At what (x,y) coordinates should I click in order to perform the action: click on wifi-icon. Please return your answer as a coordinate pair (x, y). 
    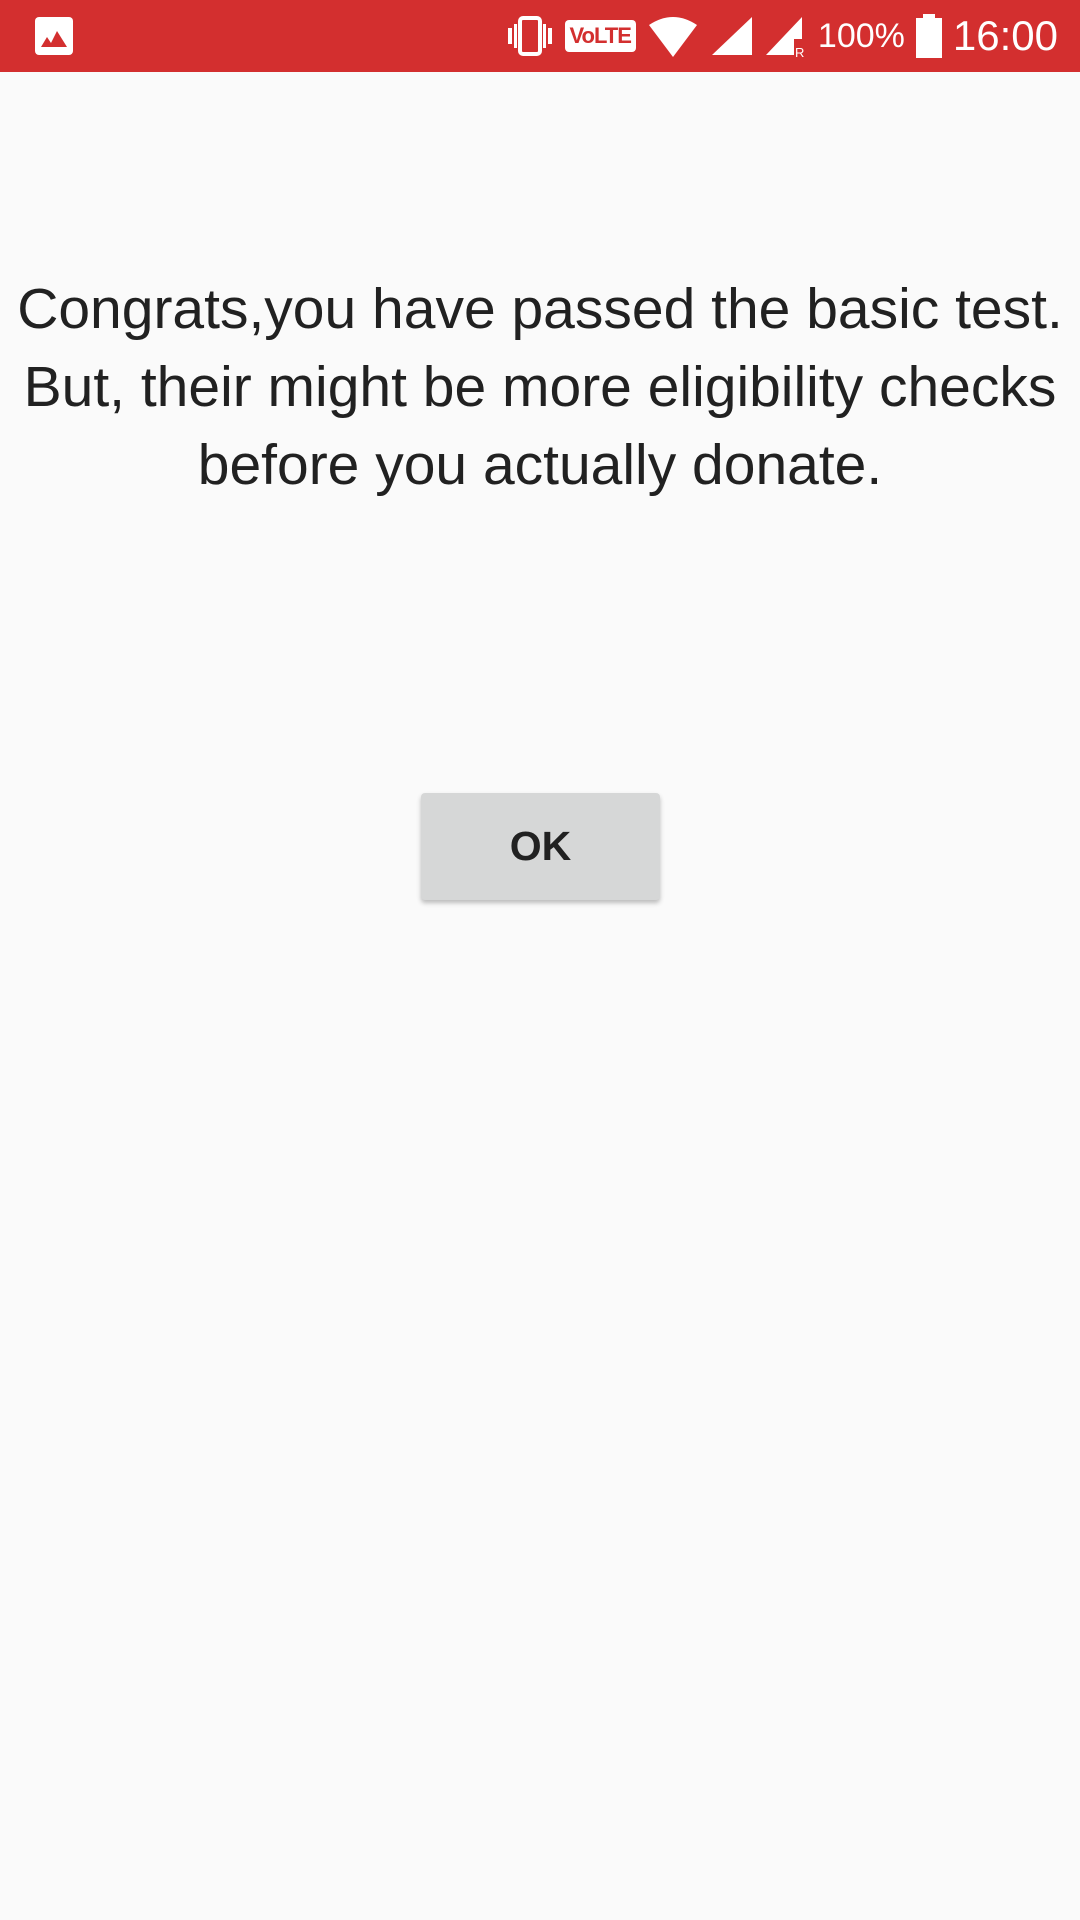
    Looking at the image, I should click on (672, 37).